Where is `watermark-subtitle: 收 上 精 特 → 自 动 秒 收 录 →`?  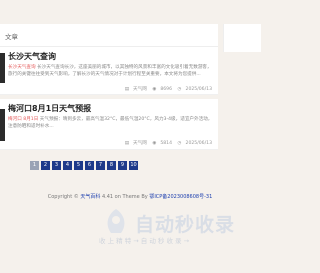
watermark-subtitle: 收 上 精 特 → 自 动 秒 收 录 → is located at coordinates (144, 241).